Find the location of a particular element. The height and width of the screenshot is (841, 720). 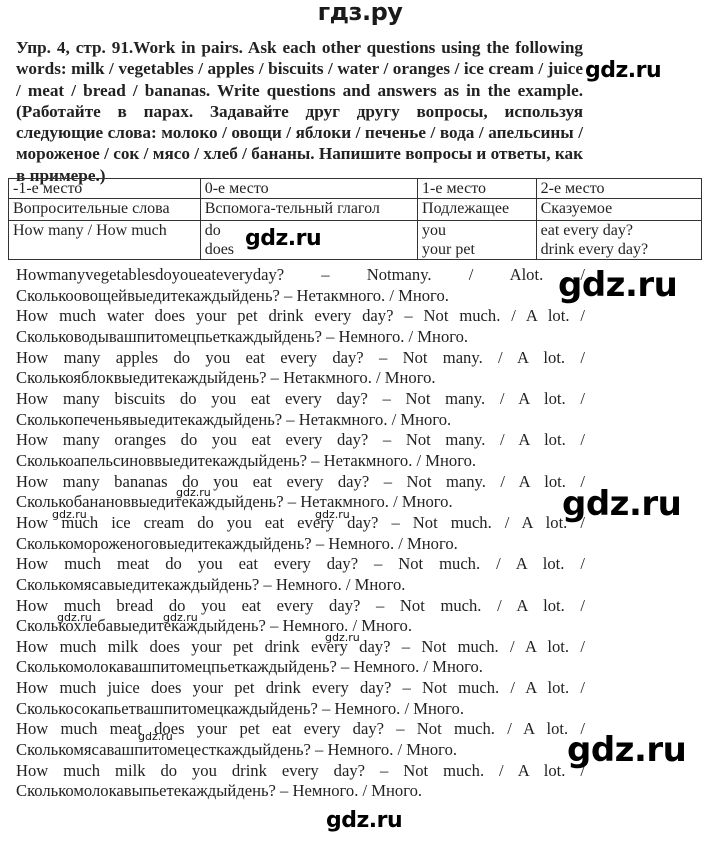

table-cell: 2-е место is located at coordinates (619, 188).